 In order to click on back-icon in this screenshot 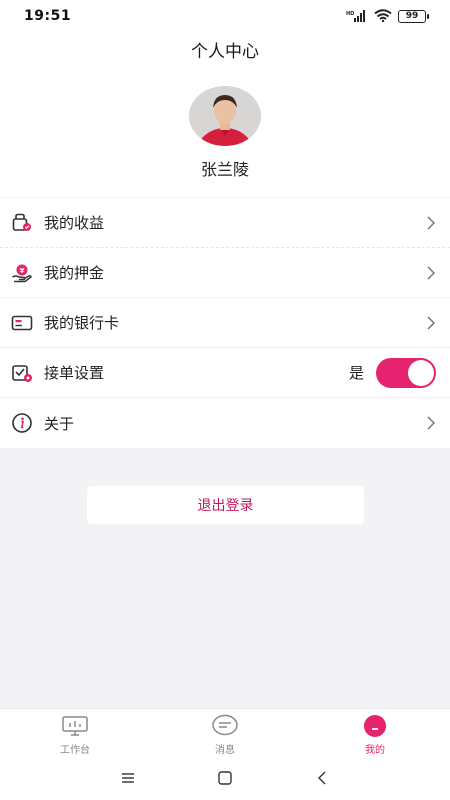, I will do `click(322, 778)`.